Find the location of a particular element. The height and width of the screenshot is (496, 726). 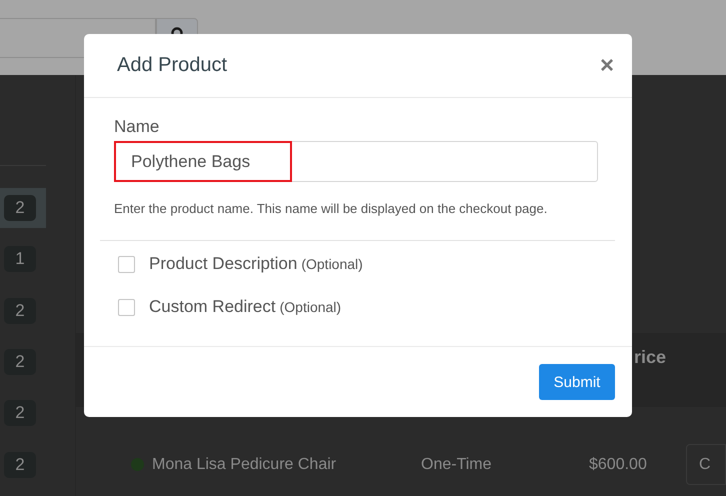

table-cell-text: Mona Lisa Pedicure Chair is located at coordinates (245, 465).